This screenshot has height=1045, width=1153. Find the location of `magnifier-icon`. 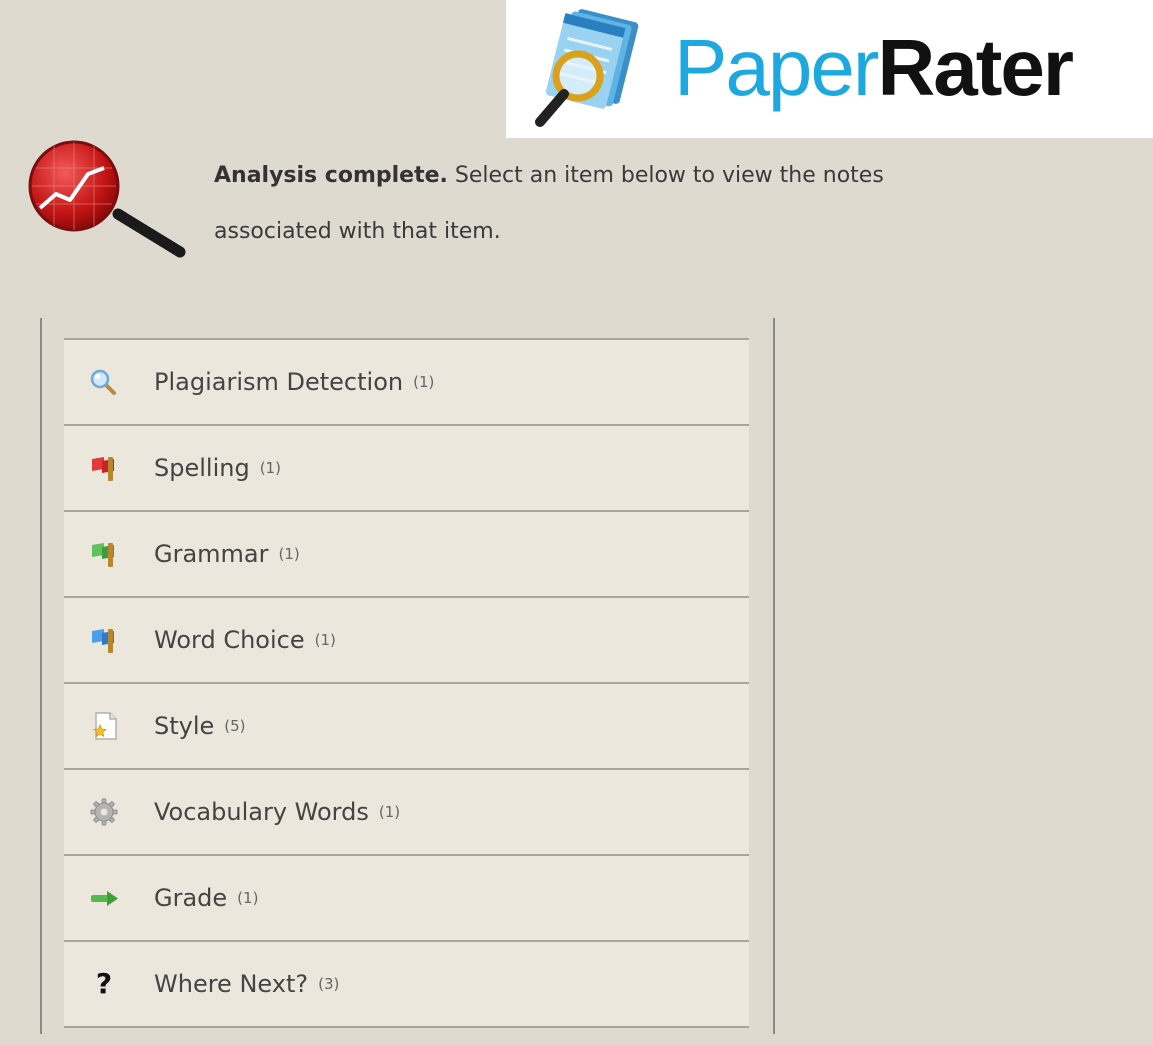

magnifier-icon is located at coordinates (104, 382).